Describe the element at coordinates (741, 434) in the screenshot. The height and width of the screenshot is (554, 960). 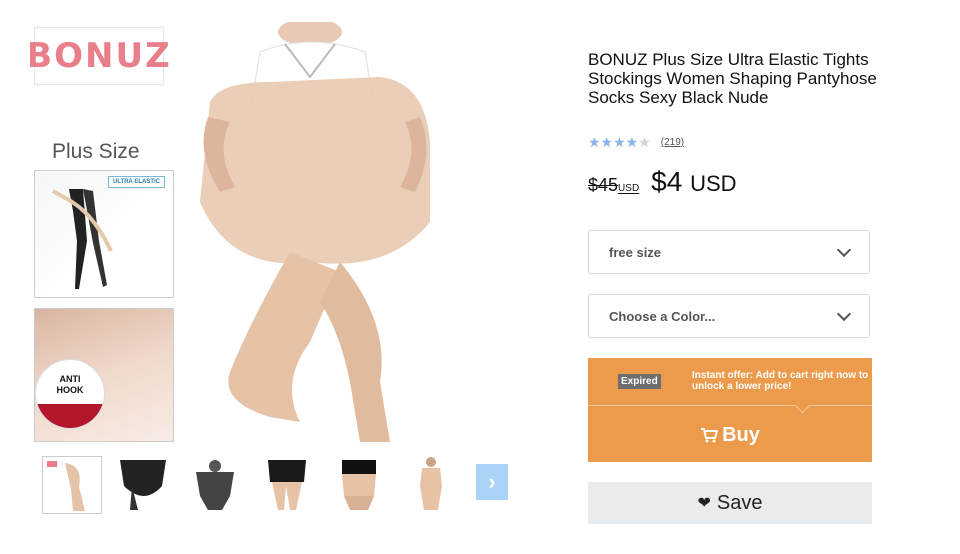
I see `buy-button-label: Buy` at that location.